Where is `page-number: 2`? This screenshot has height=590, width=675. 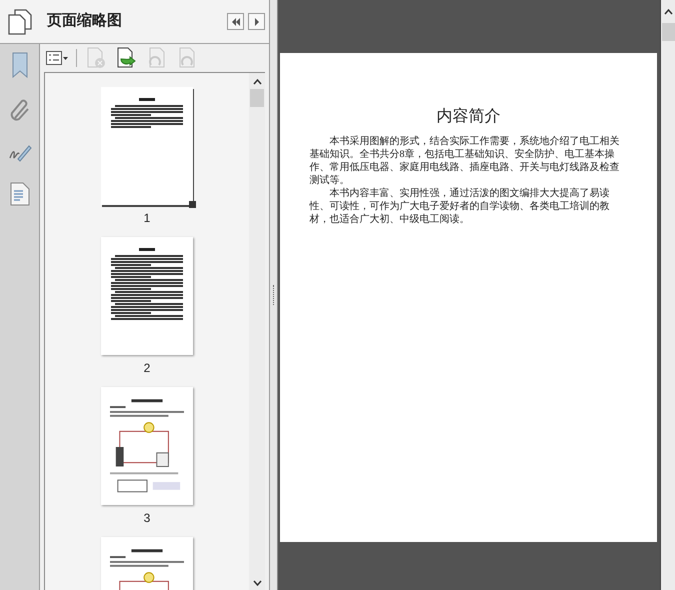
page-number: 2 is located at coordinates (147, 368).